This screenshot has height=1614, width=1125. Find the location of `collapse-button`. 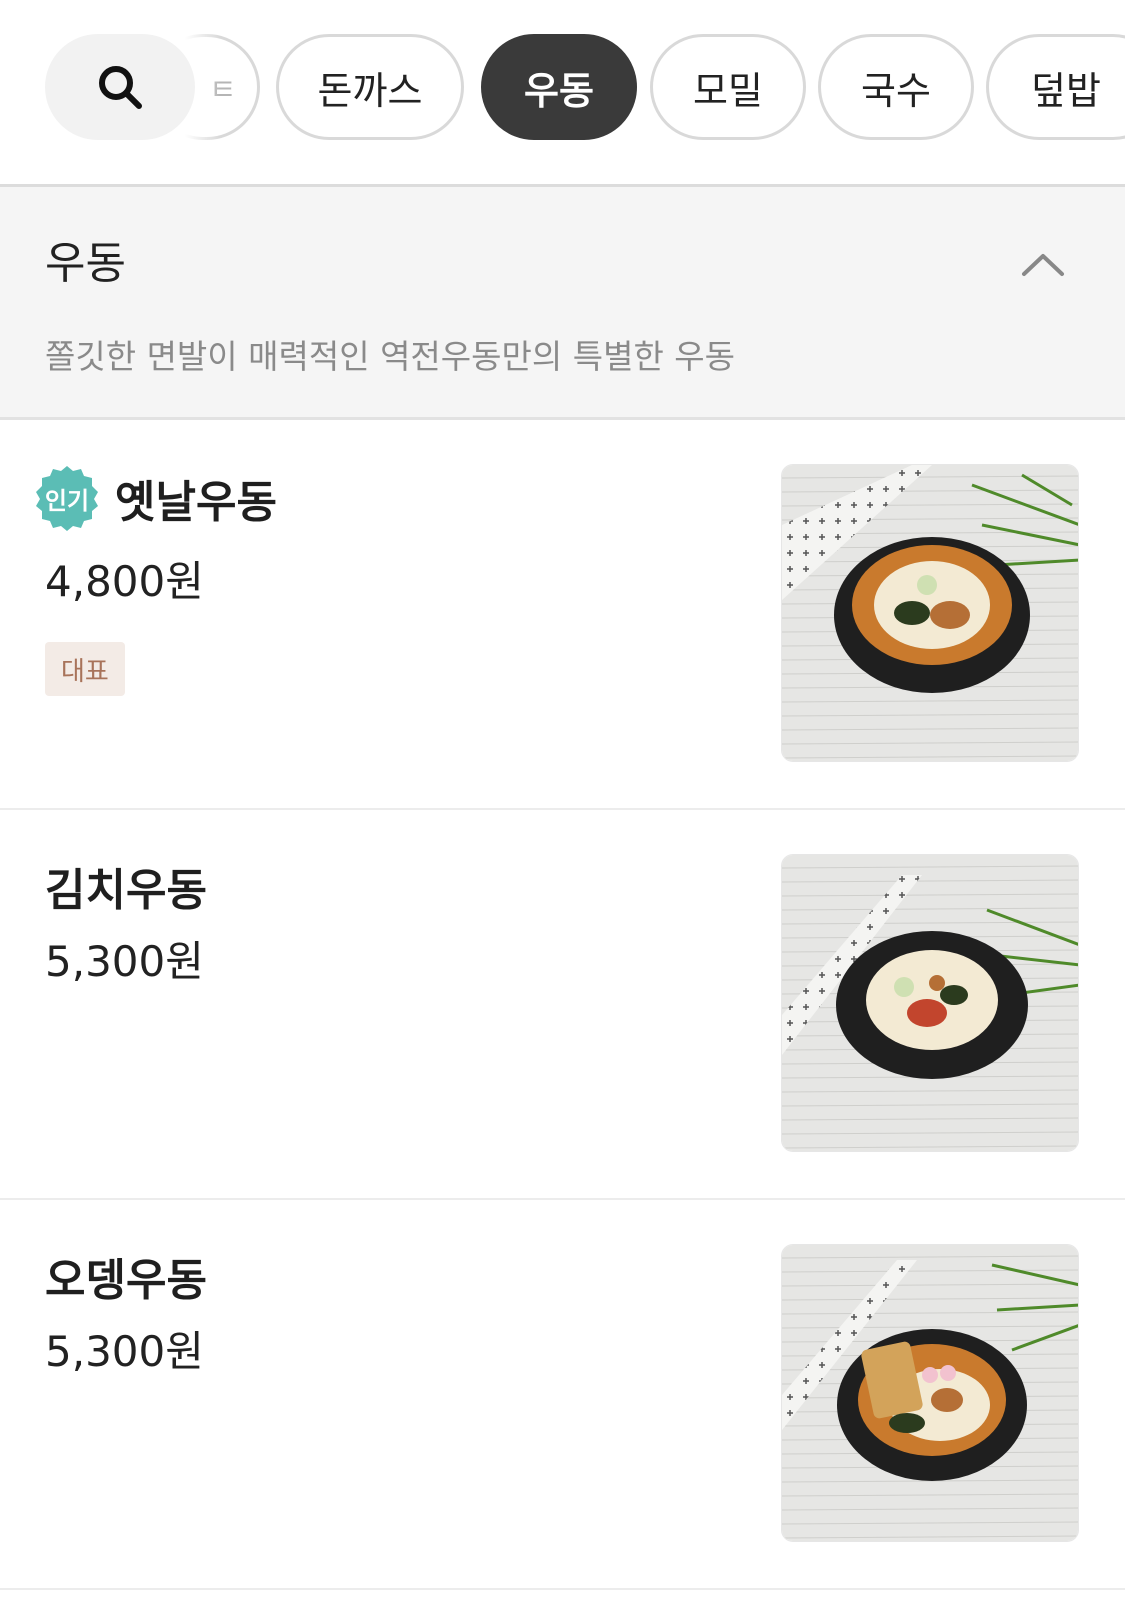

collapse-button is located at coordinates (1043, 264).